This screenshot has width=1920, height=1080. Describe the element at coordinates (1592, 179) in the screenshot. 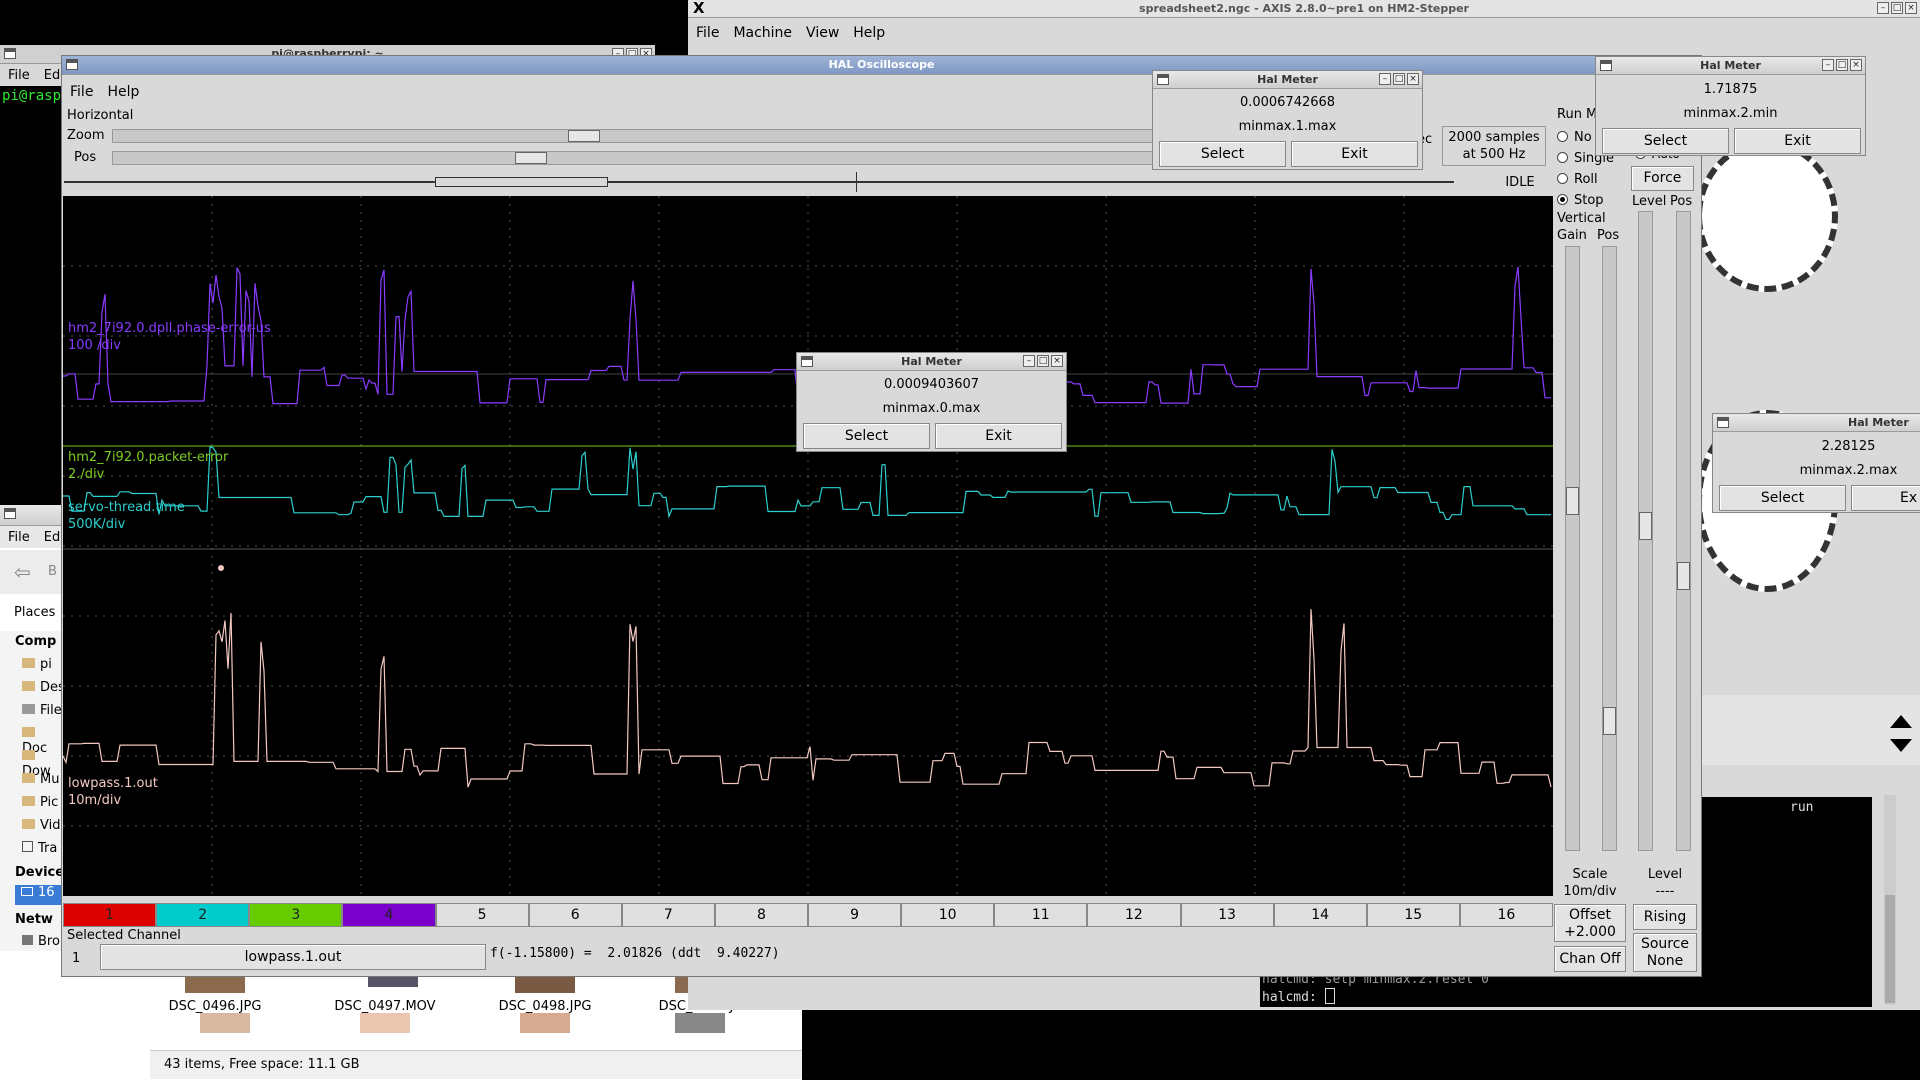

I see `run-mode-roll: Roll` at that location.